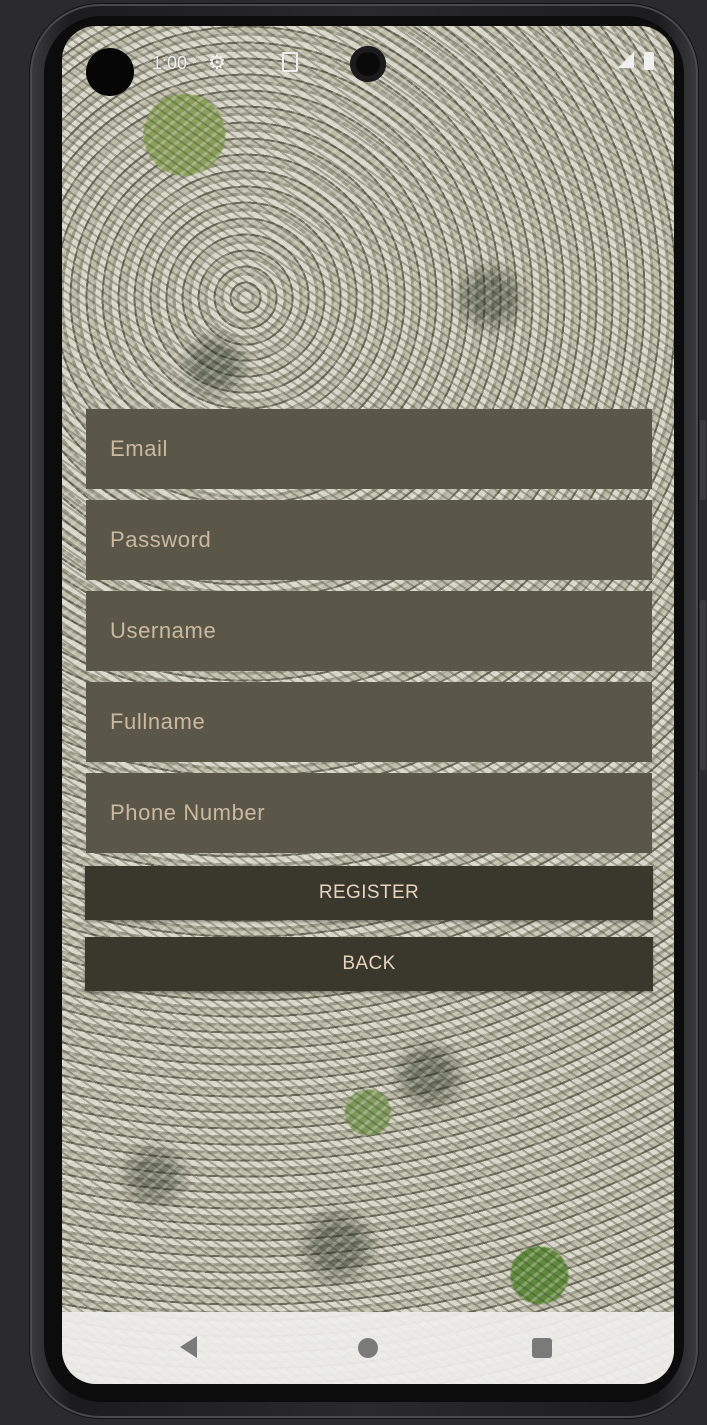 Image resolution: width=707 pixels, height=1425 pixels. What do you see at coordinates (170, 63) in the screenshot?
I see `status-time: 1:00` at bounding box center [170, 63].